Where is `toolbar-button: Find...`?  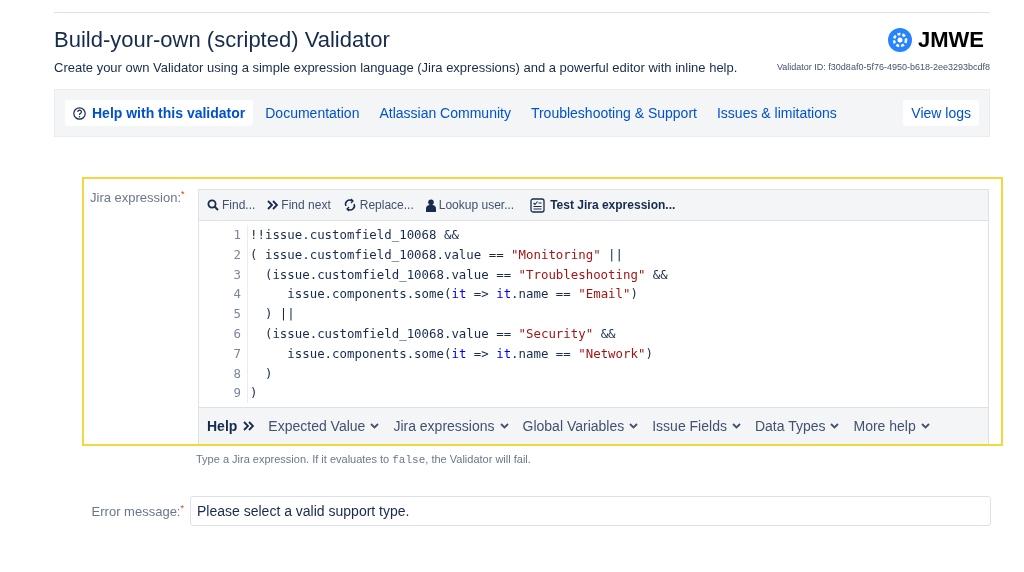
toolbar-button: Find... is located at coordinates (231, 205).